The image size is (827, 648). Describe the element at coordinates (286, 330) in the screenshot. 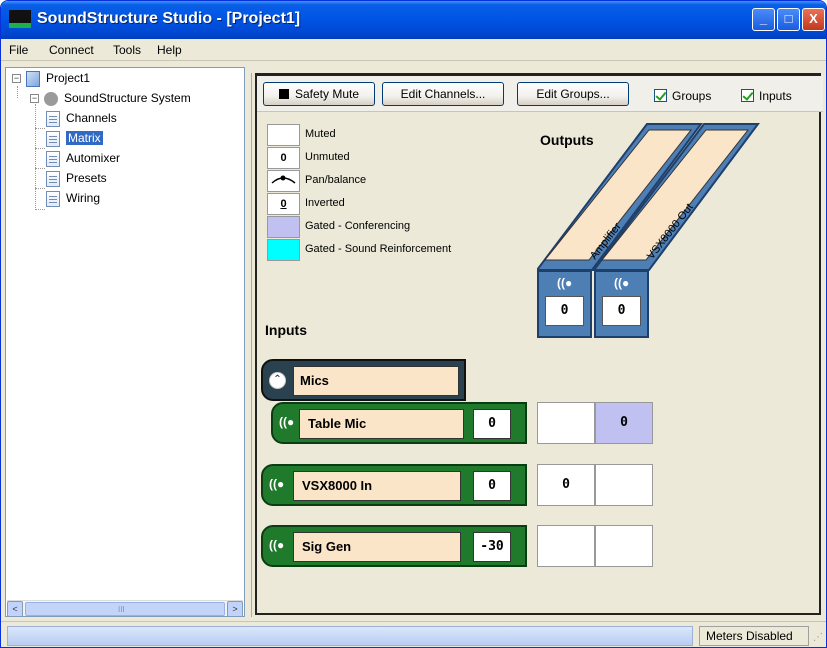

I see `inputs-heading: Inputs` at that location.